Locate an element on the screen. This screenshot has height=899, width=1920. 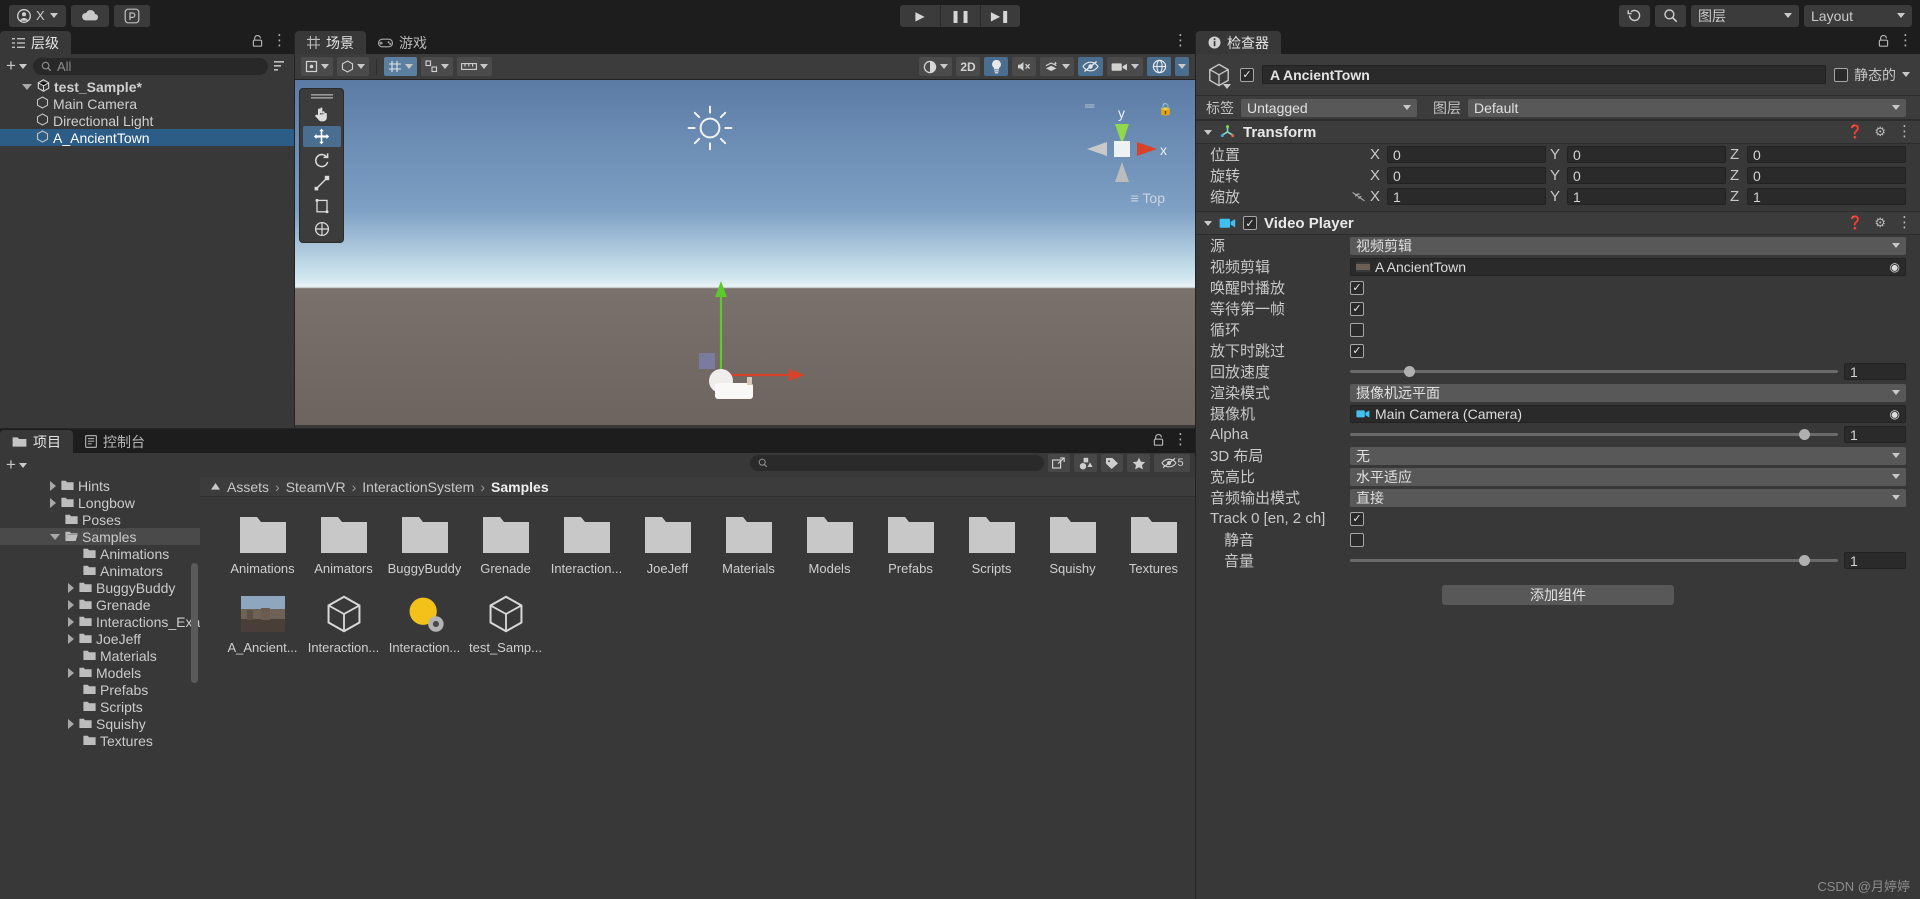
handle-mode-button is located at coordinates (353, 66).